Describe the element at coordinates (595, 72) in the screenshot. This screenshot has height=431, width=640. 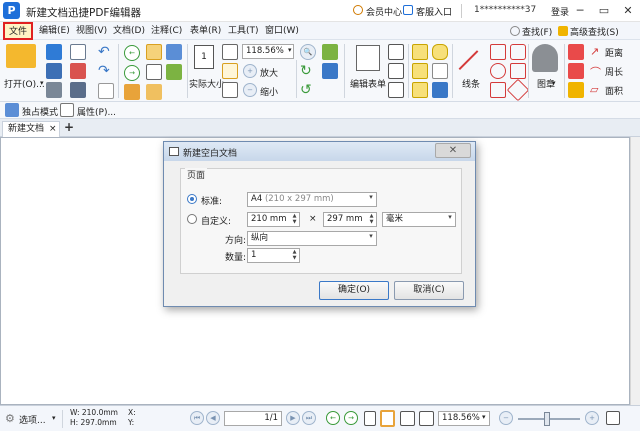
I see `perimeter-icon: ⌒` at that location.